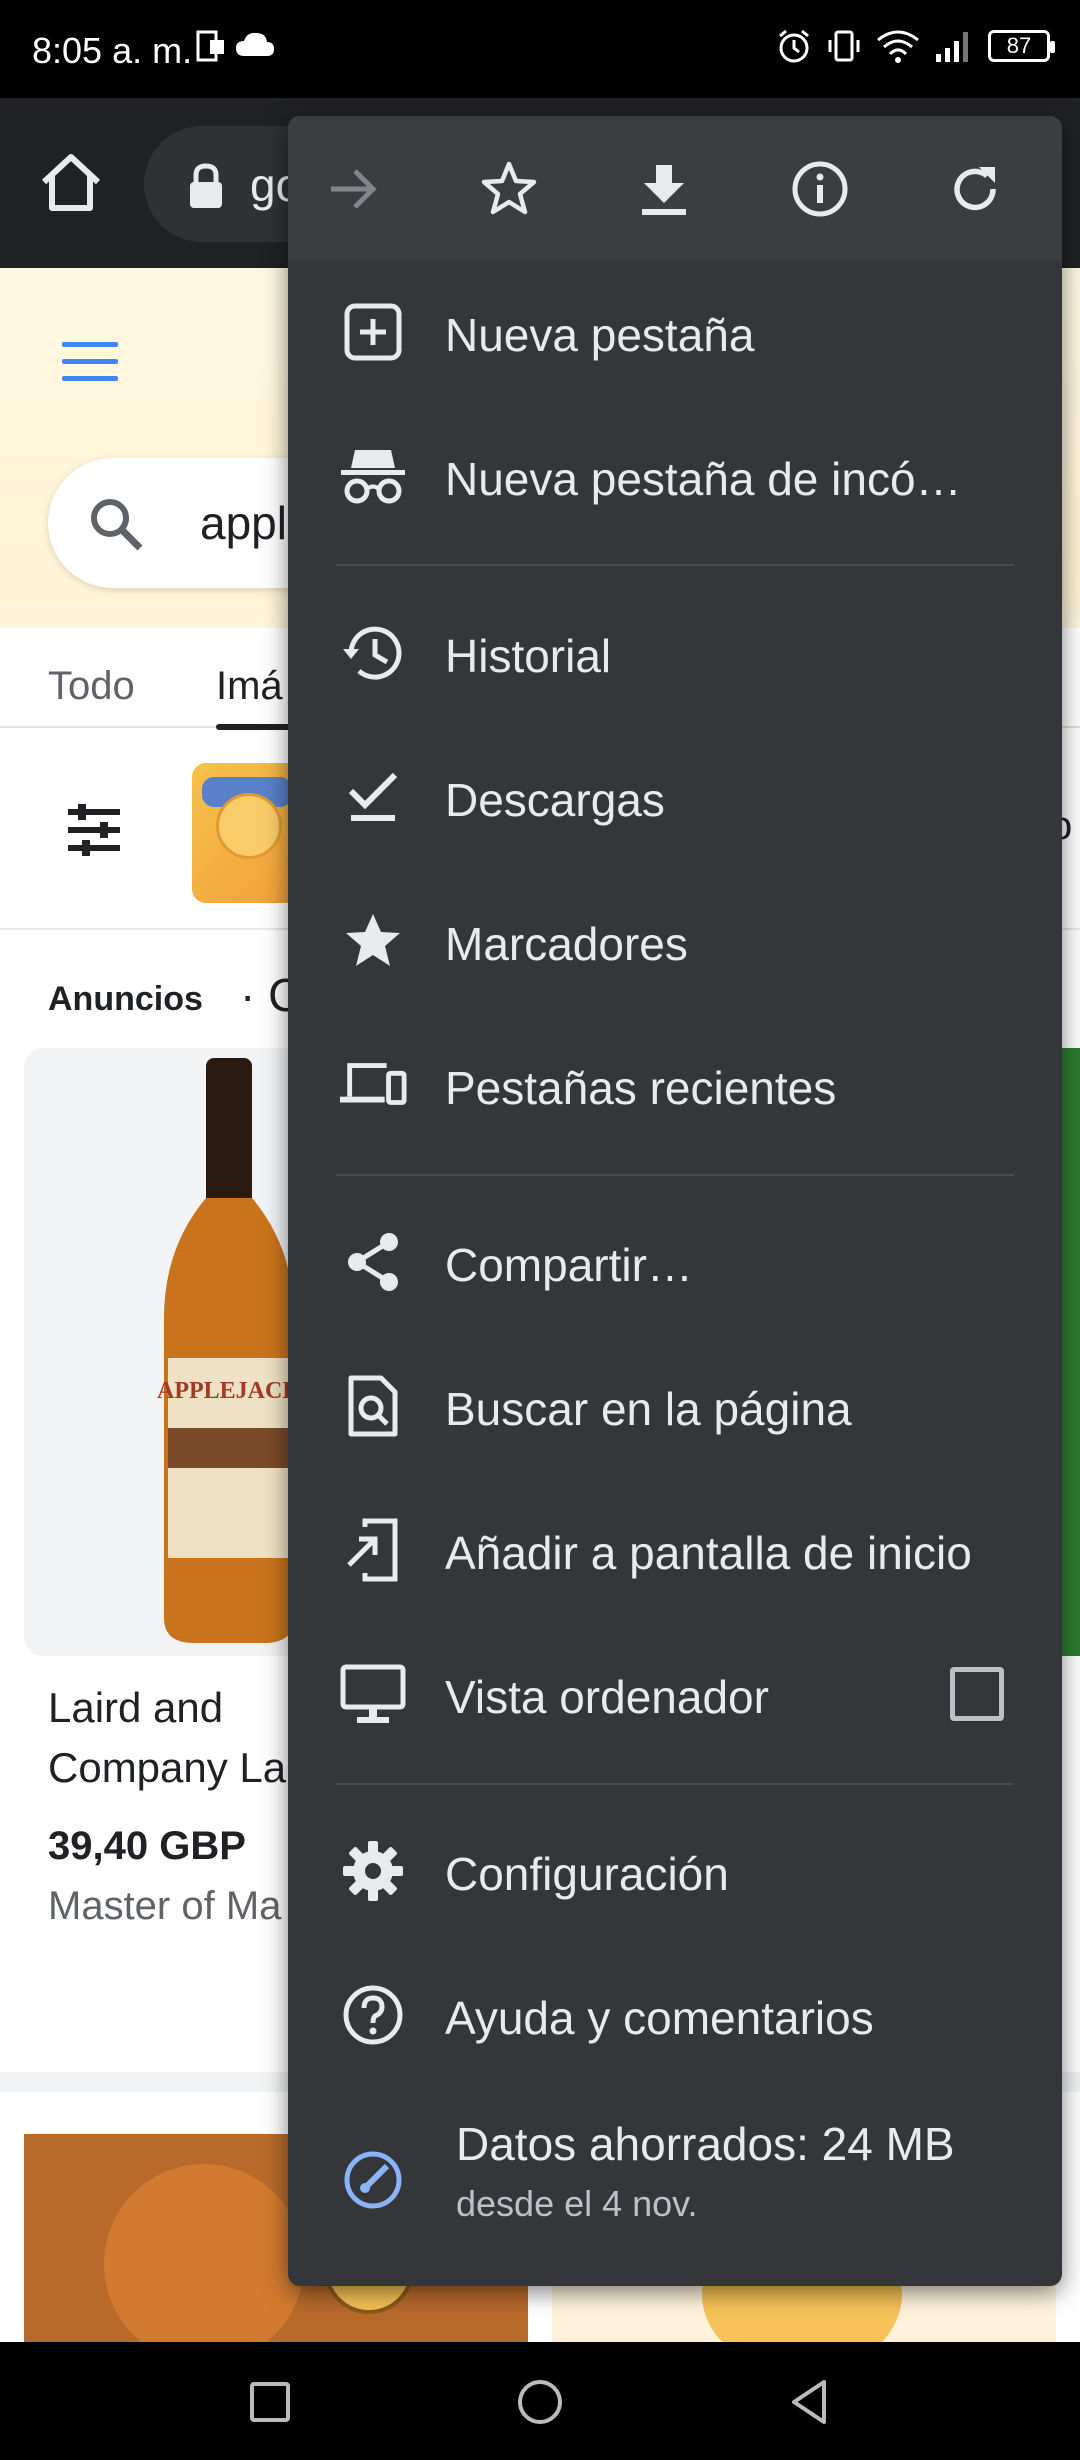 The width and height of the screenshot is (1080, 2460). I want to click on download-page-button, so click(664, 189).